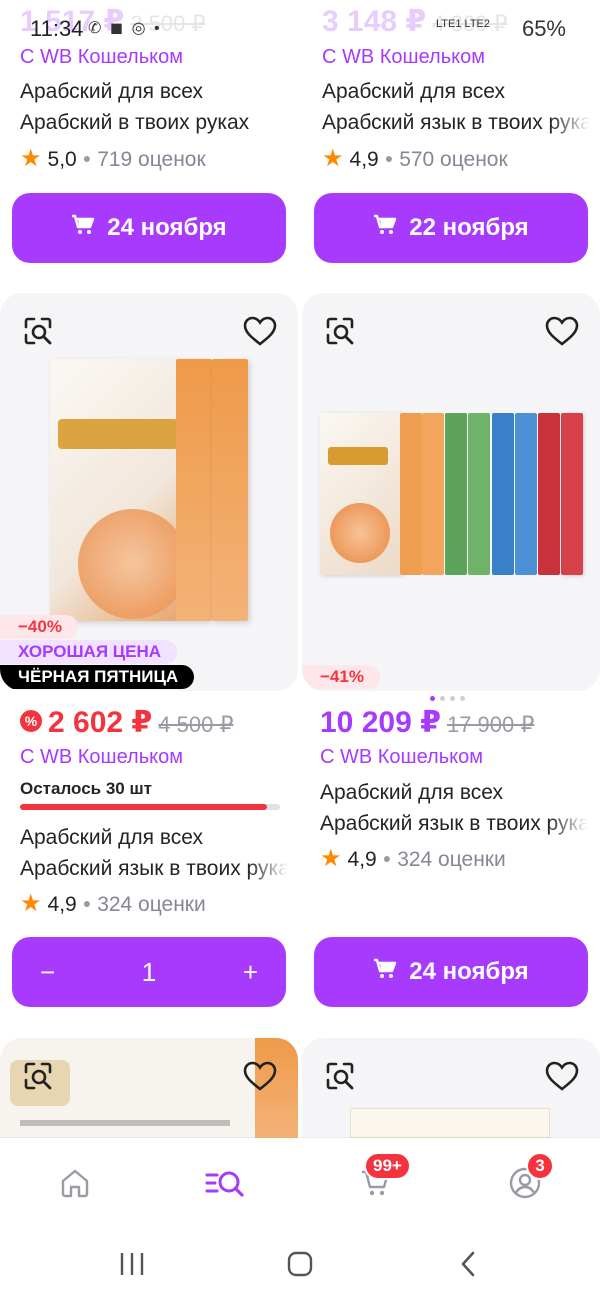 This screenshot has width=600, height=1299. I want to click on system-navigation-bar, so click(300, 1262).